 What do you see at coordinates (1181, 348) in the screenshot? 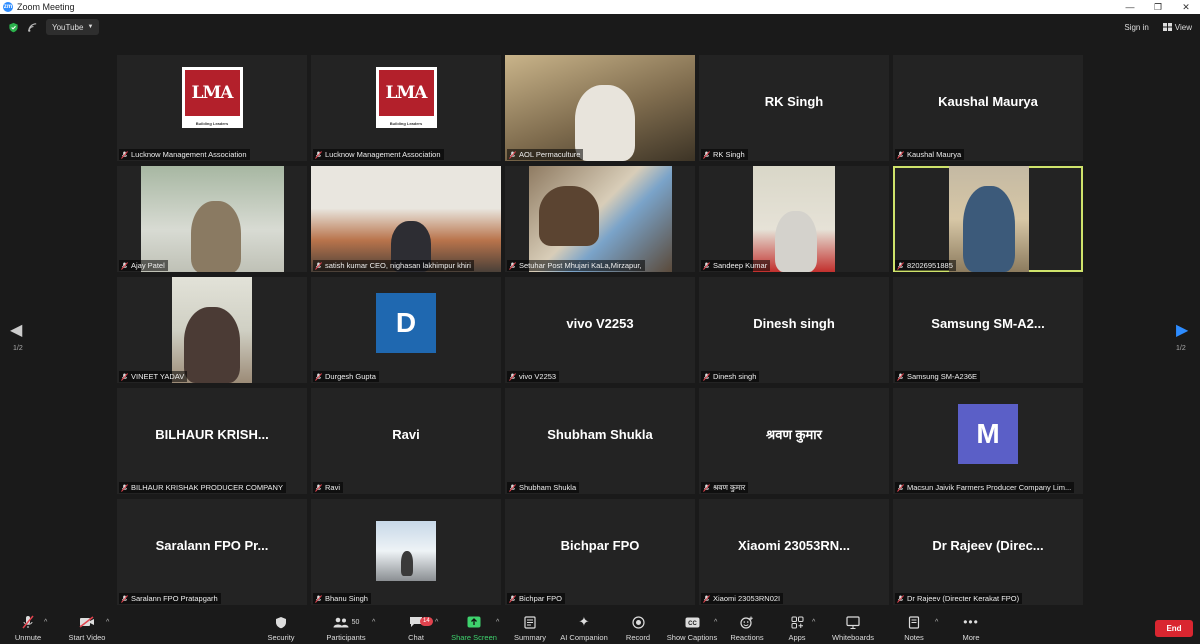
I see `right-page-indicator: 1/2` at bounding box center [1181, 348].